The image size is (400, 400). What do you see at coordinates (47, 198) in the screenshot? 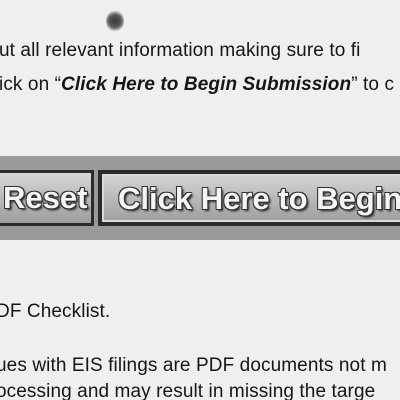
I see `reset-button: Reset` at bounding box center [47, 198].